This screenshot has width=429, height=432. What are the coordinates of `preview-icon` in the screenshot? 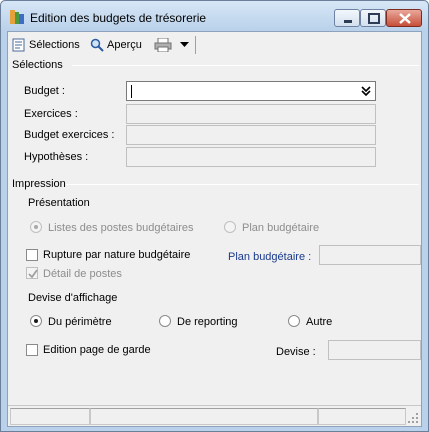 It's located at (97, 45).